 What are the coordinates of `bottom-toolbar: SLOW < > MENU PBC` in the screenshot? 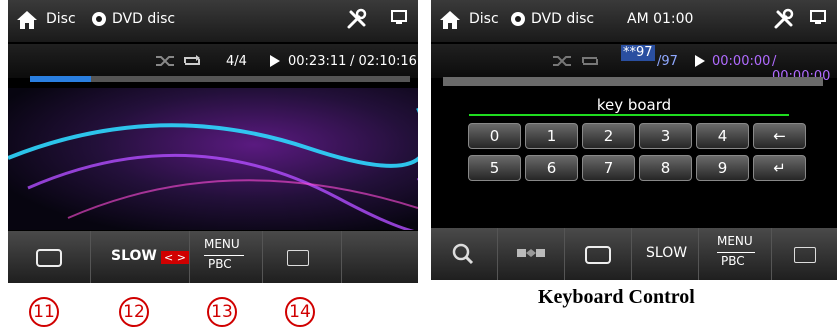 It's located at (213, 257).